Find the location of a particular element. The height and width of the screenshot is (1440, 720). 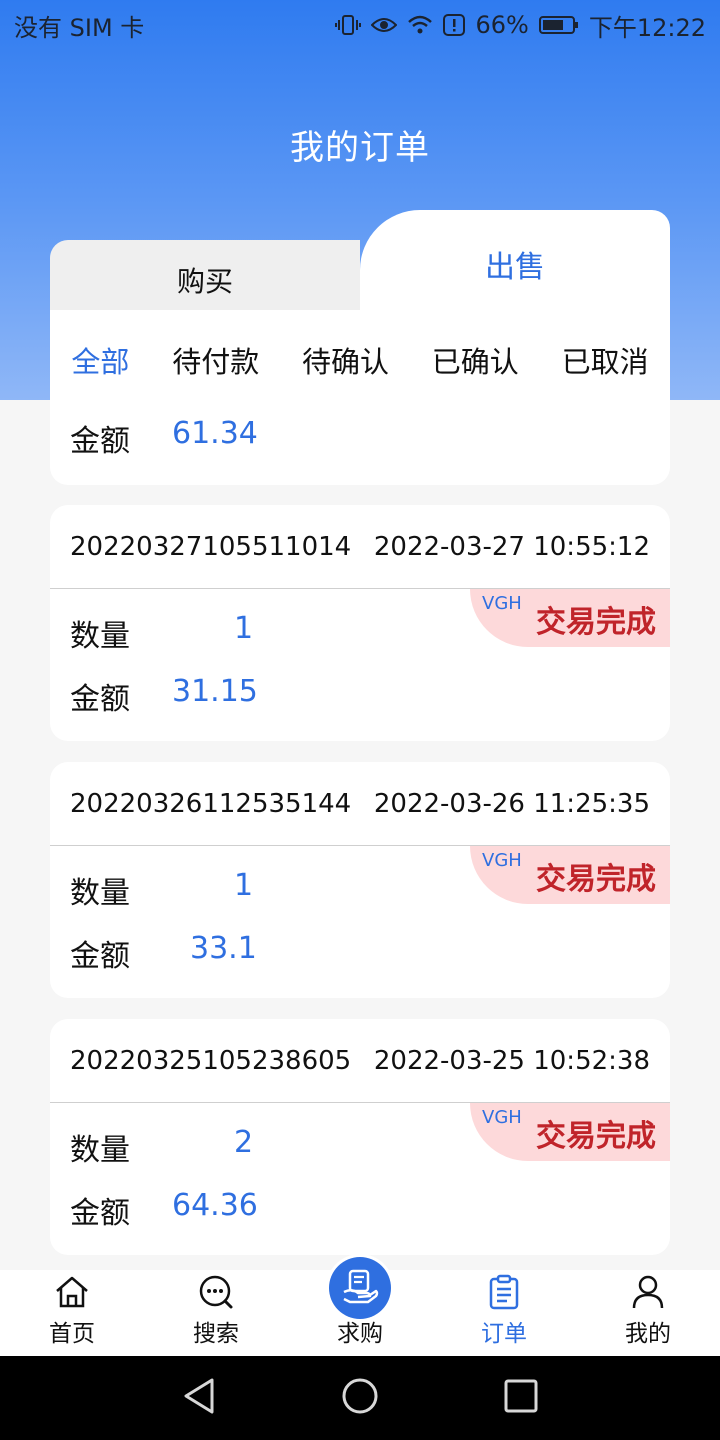

order-header: 20220325105238605 2022-03-25 10:52:38 is located at coordinates (360, 1061).